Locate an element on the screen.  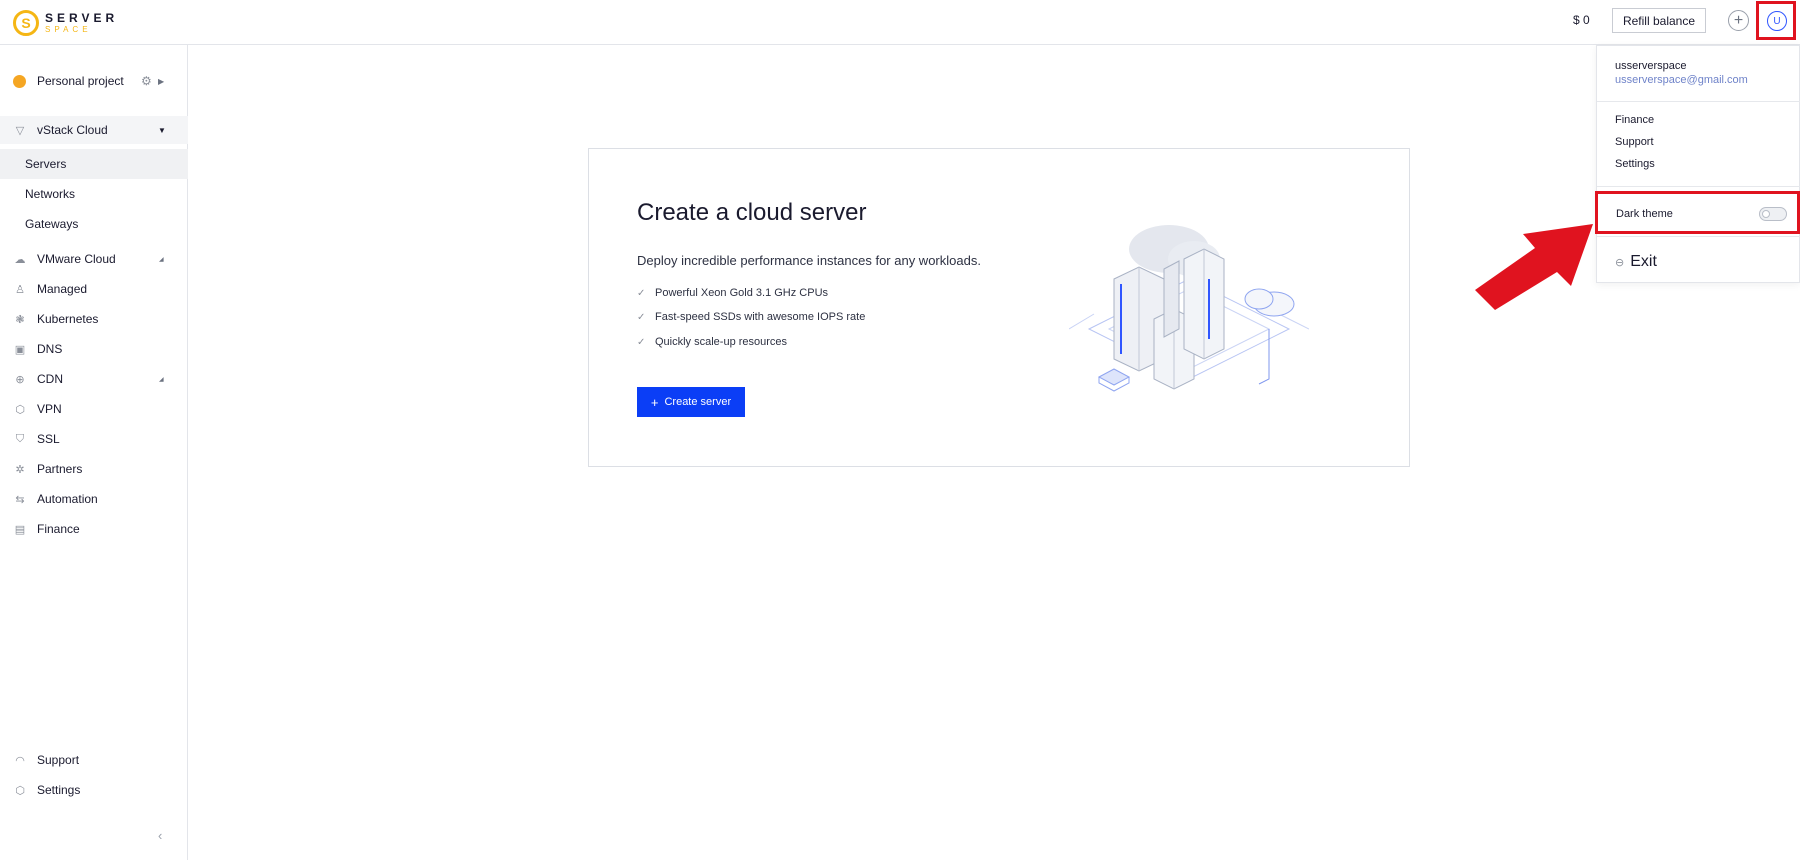
sidebar-item-label: Support is located at coordinates (58, 760).